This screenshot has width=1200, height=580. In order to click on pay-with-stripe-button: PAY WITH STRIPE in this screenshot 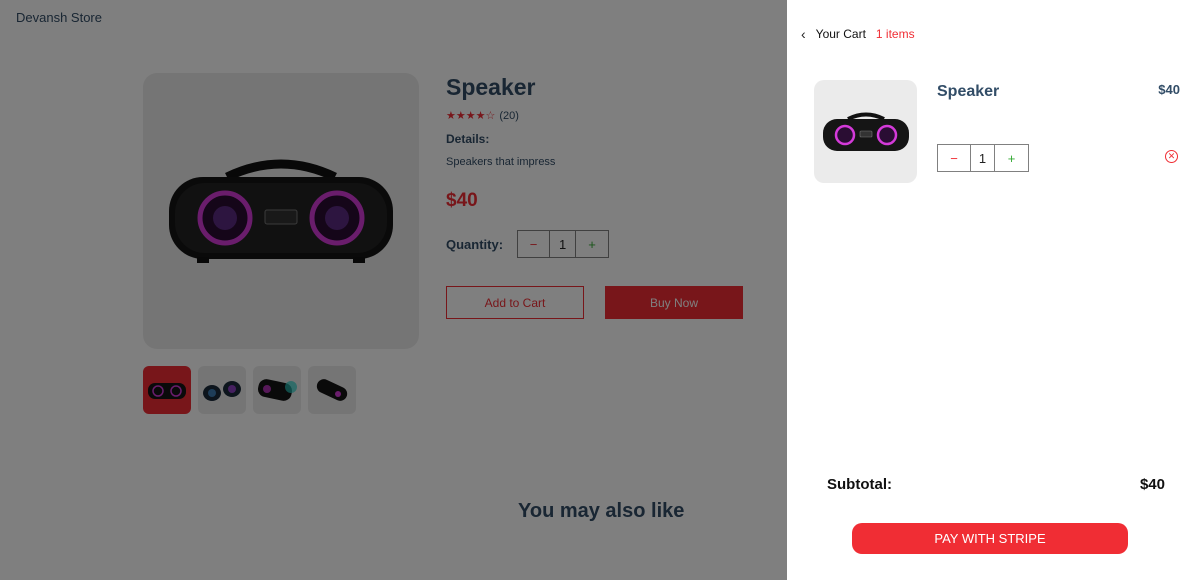, I will do `click(990, 538)`.